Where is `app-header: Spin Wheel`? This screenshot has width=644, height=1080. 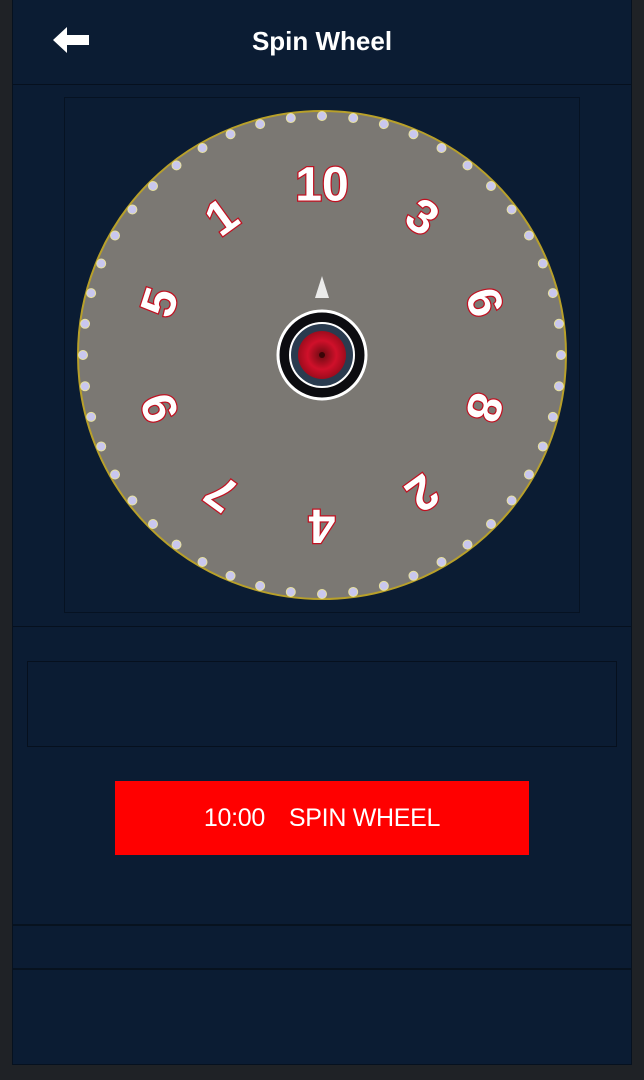 app-header: Spin Wheel is located at coordinates (322, 42).